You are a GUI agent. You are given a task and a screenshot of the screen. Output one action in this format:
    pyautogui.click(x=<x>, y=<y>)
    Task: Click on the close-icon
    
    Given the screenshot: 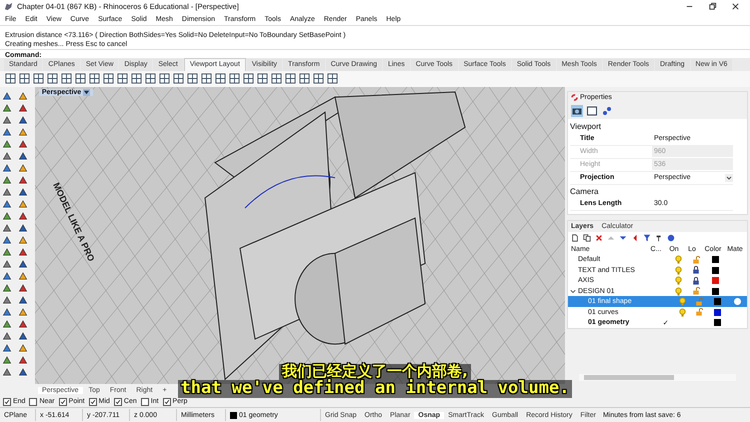 What is the action you would take?
    pyautogui.click(x=735, y=7)
    